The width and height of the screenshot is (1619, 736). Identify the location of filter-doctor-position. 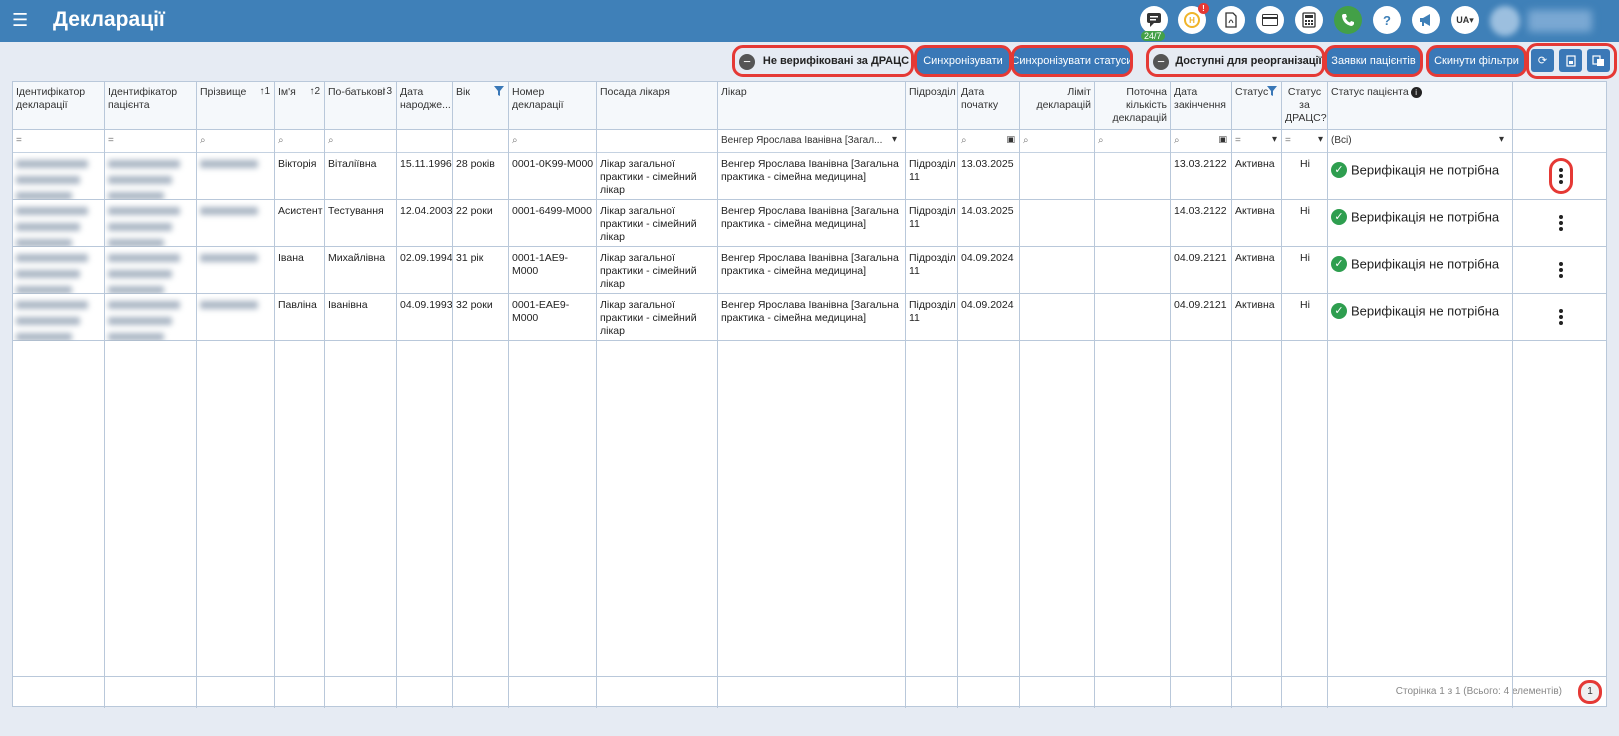
(657, 141).